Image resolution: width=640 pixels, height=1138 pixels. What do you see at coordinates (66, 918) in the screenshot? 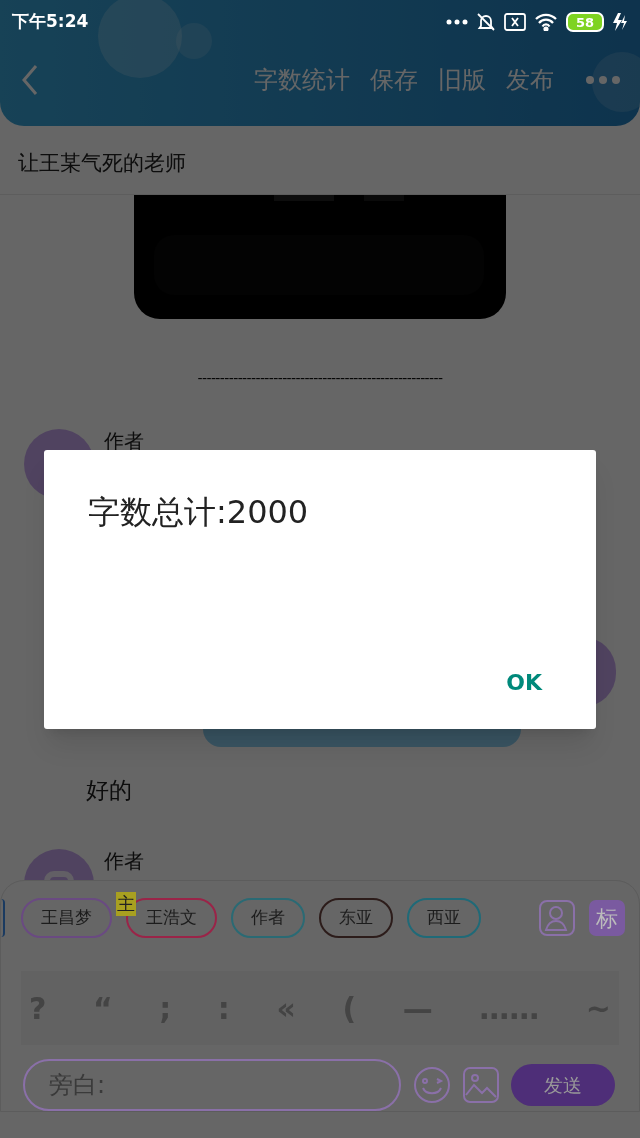
I see `role-chip: 王昌梦` at bounding box center [66, 918].